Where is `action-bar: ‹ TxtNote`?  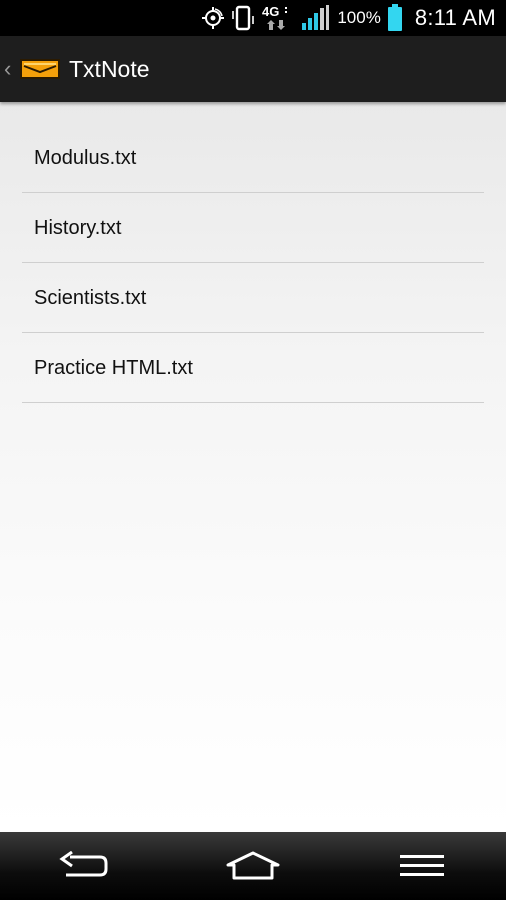 action-bar: ‹ TxtNote is located at coordinates (253, 69).